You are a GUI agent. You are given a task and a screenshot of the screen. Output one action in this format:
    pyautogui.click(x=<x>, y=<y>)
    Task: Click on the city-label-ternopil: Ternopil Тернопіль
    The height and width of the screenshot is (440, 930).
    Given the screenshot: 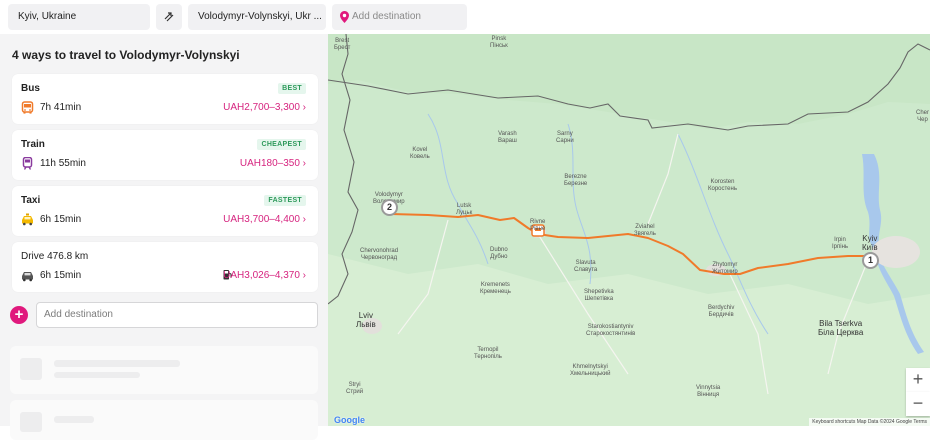 What is the action you would take?
    pyautogui.click(x=488, y=353)
    